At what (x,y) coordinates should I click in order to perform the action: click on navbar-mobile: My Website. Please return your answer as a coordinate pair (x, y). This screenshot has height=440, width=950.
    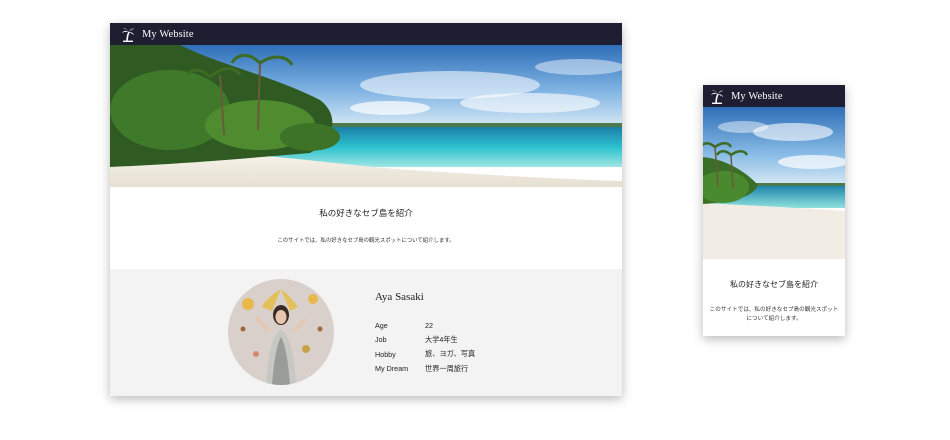
    Looking at the image, I should click on (774, 96).